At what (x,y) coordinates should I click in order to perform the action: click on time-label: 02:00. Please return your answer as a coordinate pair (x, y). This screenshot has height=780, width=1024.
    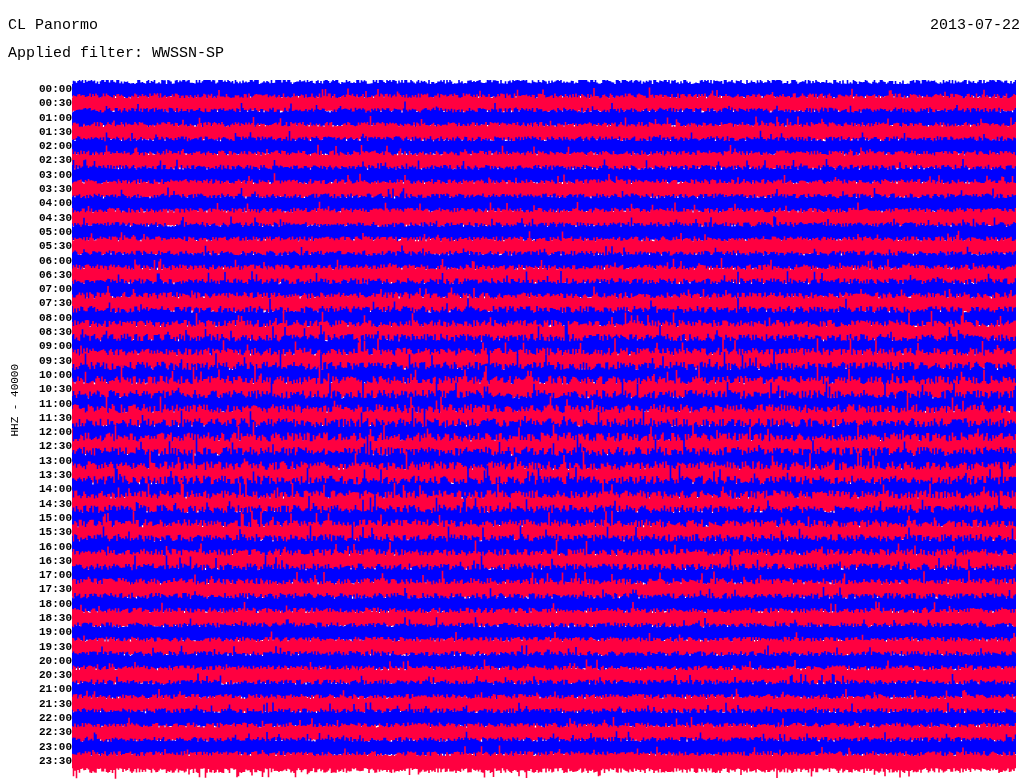
    Looking at the image, I should click on (55, 146).